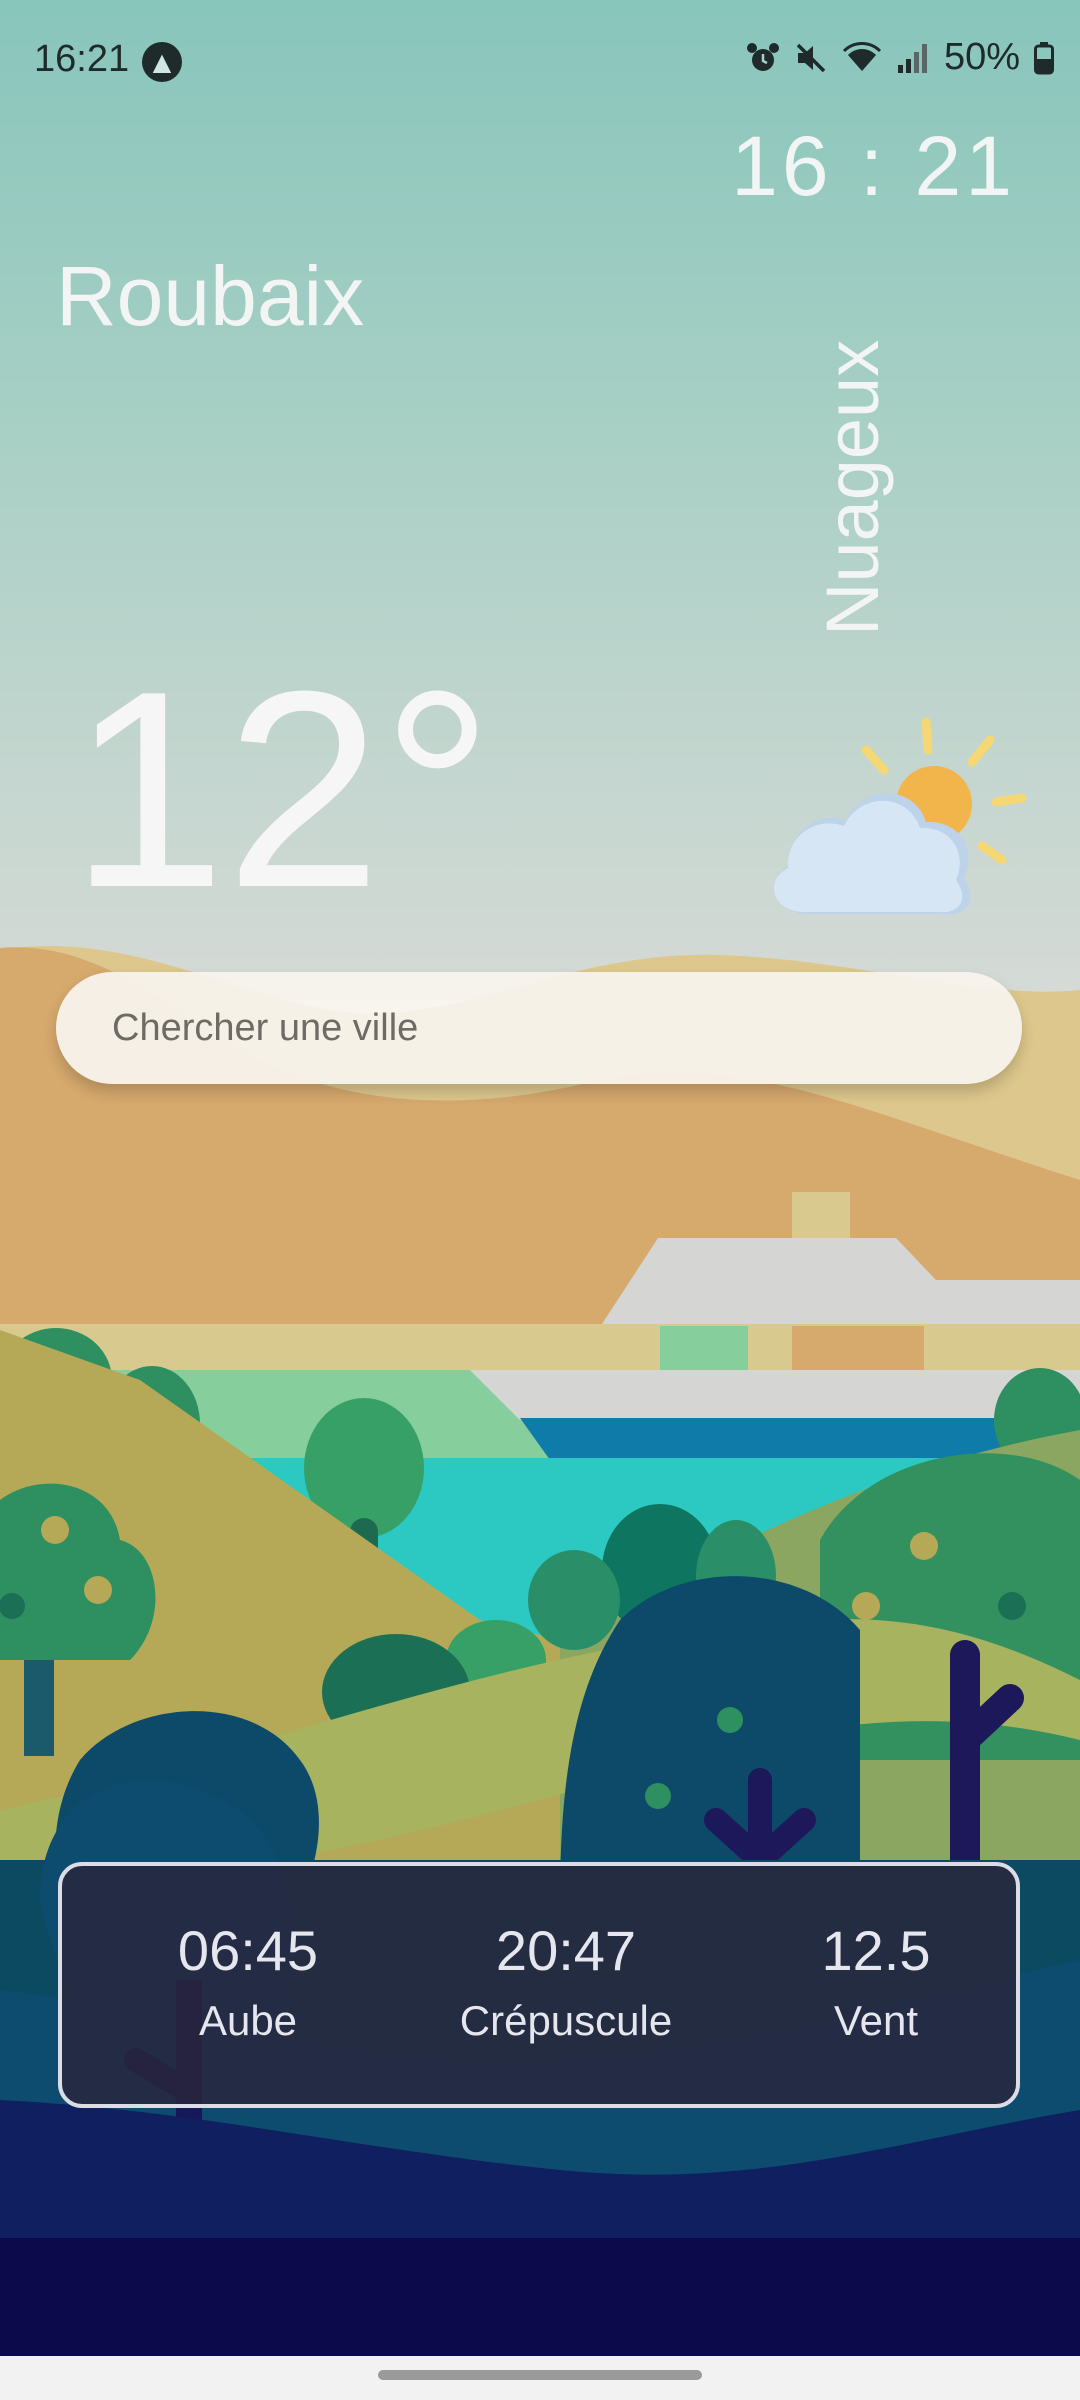  What do you see at coordinates (162, 62) in the screenshot?
I see `navigation-arrow-icon: ▲` at bounding box center [162, 62].